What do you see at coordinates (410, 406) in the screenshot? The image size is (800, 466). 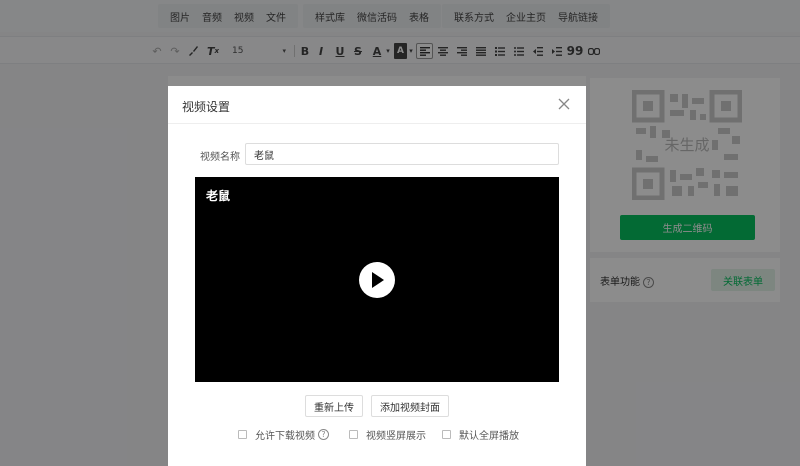 I see `add-cover-button: 添加视频封面` at bounding box center [410, 406].